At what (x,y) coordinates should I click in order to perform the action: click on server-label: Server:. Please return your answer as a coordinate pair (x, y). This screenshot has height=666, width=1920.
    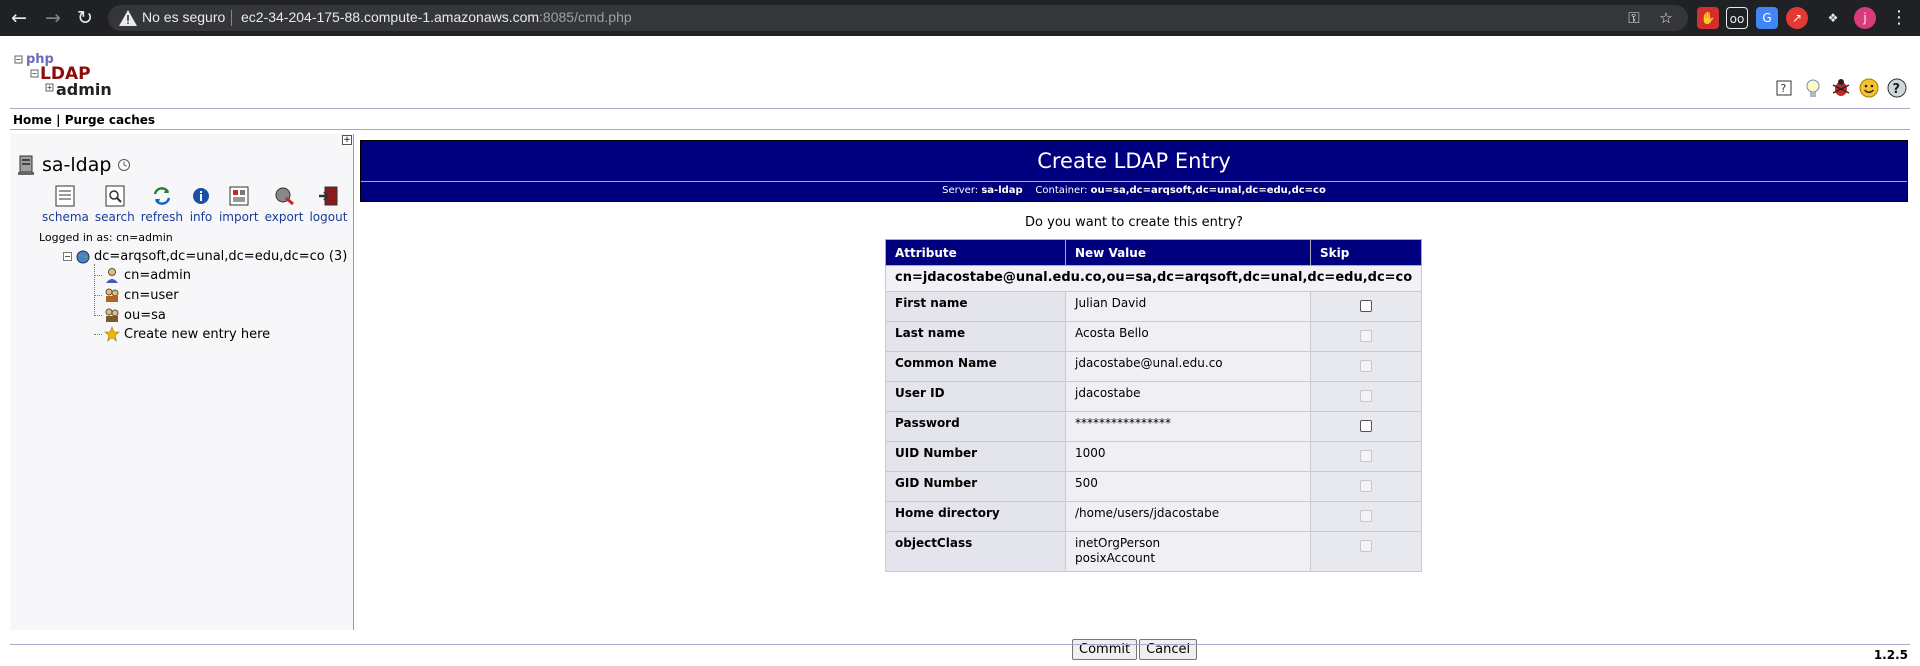
    Looking at the image, I should click on (960, 190).